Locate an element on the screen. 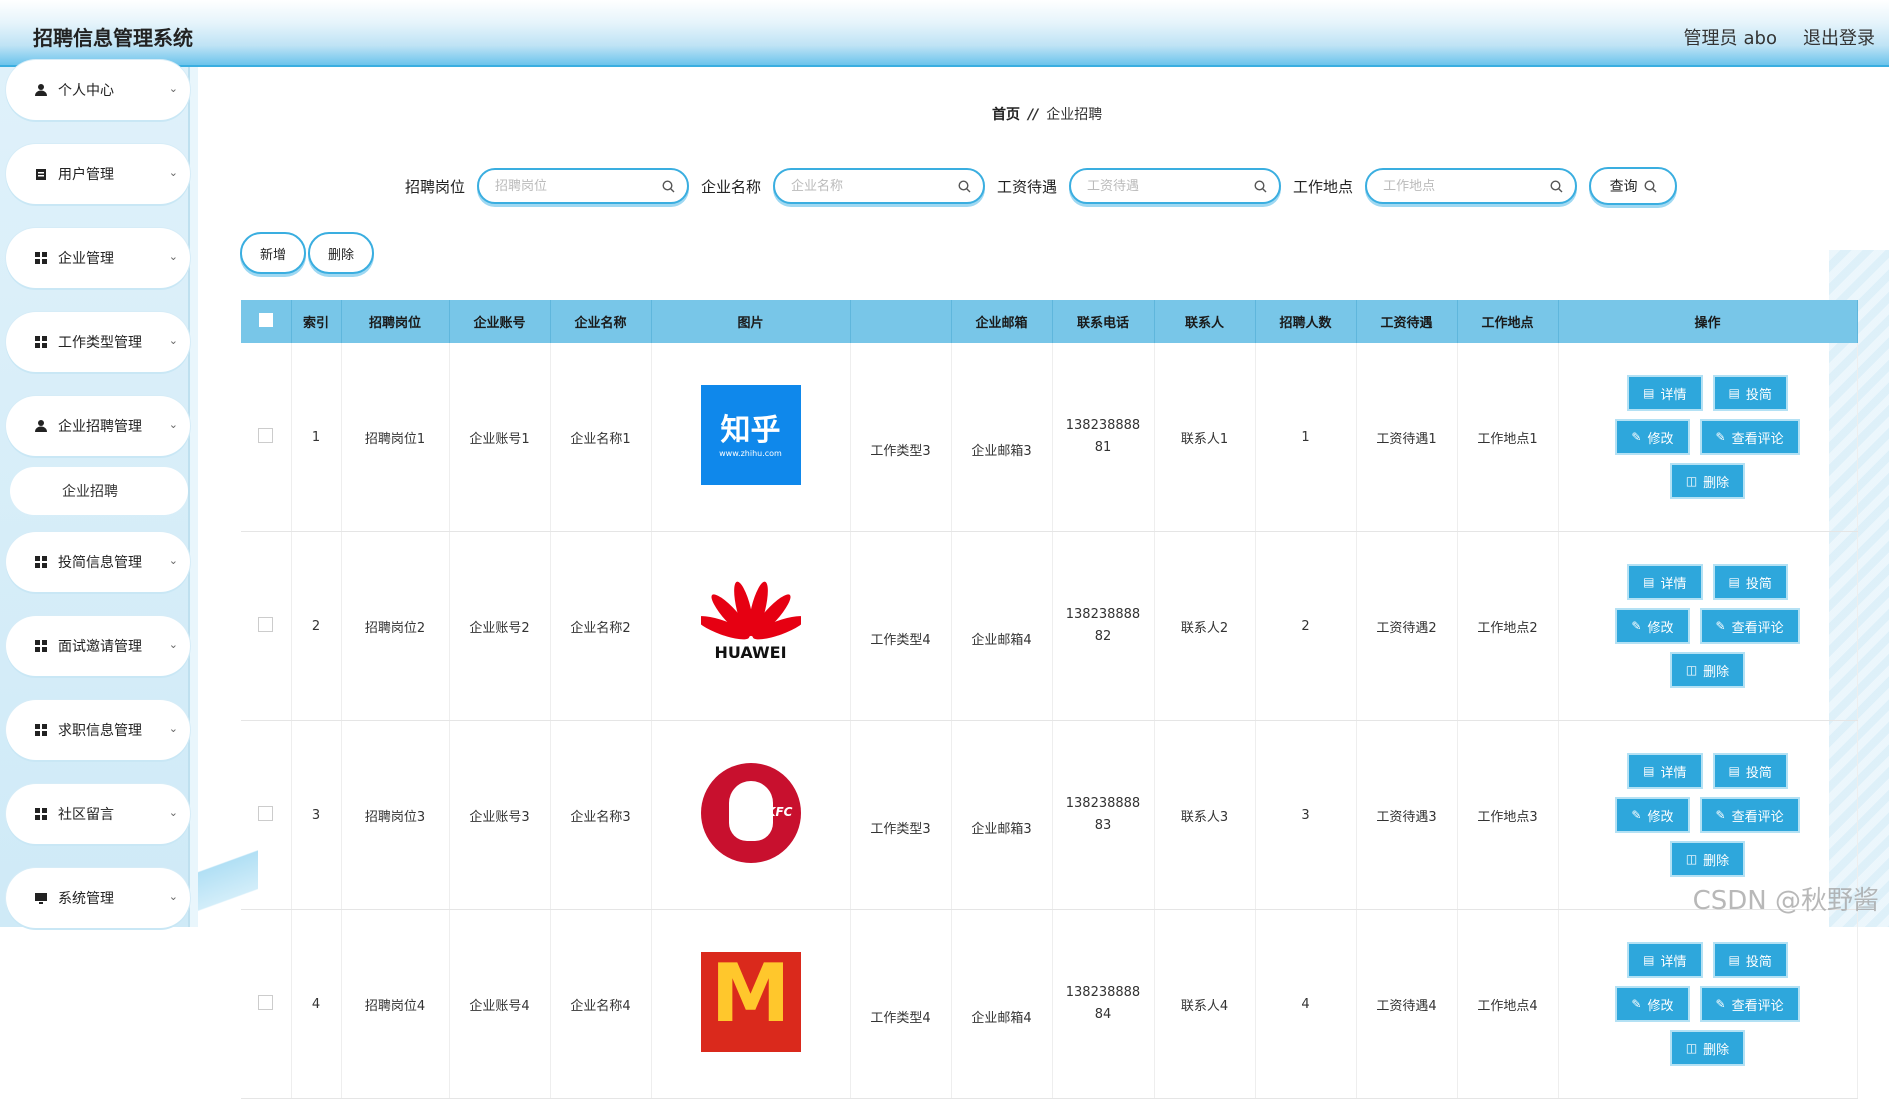 Image resolution: width=1889 pixels, height=1099 pixels. cell-position: 招聘岗位2 is located at coordinates (395, 626).